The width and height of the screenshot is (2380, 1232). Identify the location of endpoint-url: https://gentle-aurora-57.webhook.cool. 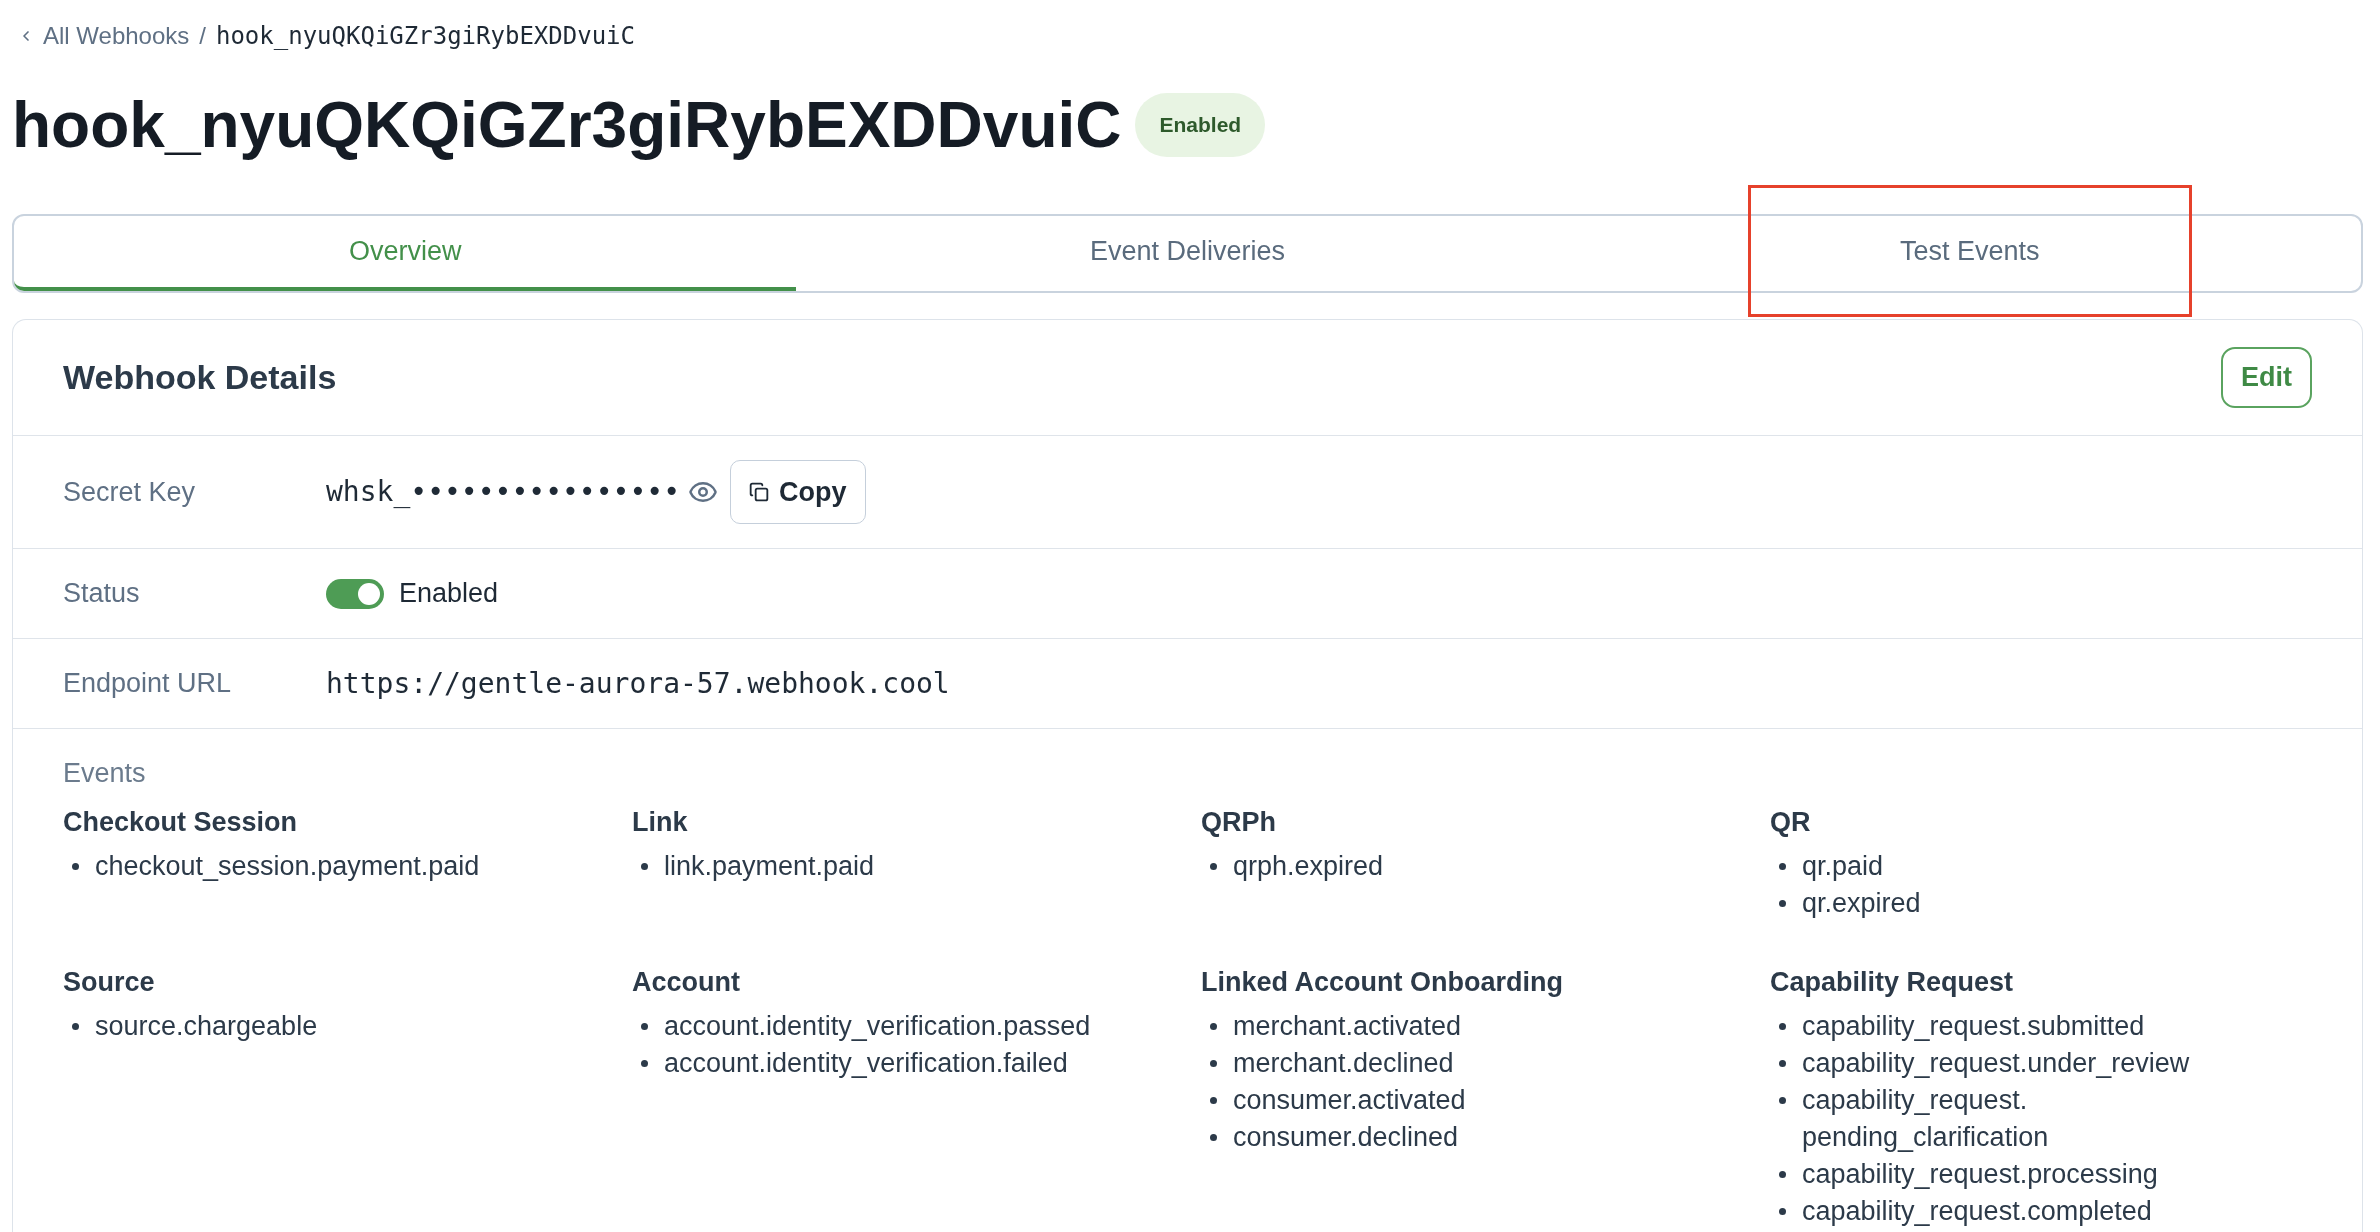
(638, 683).